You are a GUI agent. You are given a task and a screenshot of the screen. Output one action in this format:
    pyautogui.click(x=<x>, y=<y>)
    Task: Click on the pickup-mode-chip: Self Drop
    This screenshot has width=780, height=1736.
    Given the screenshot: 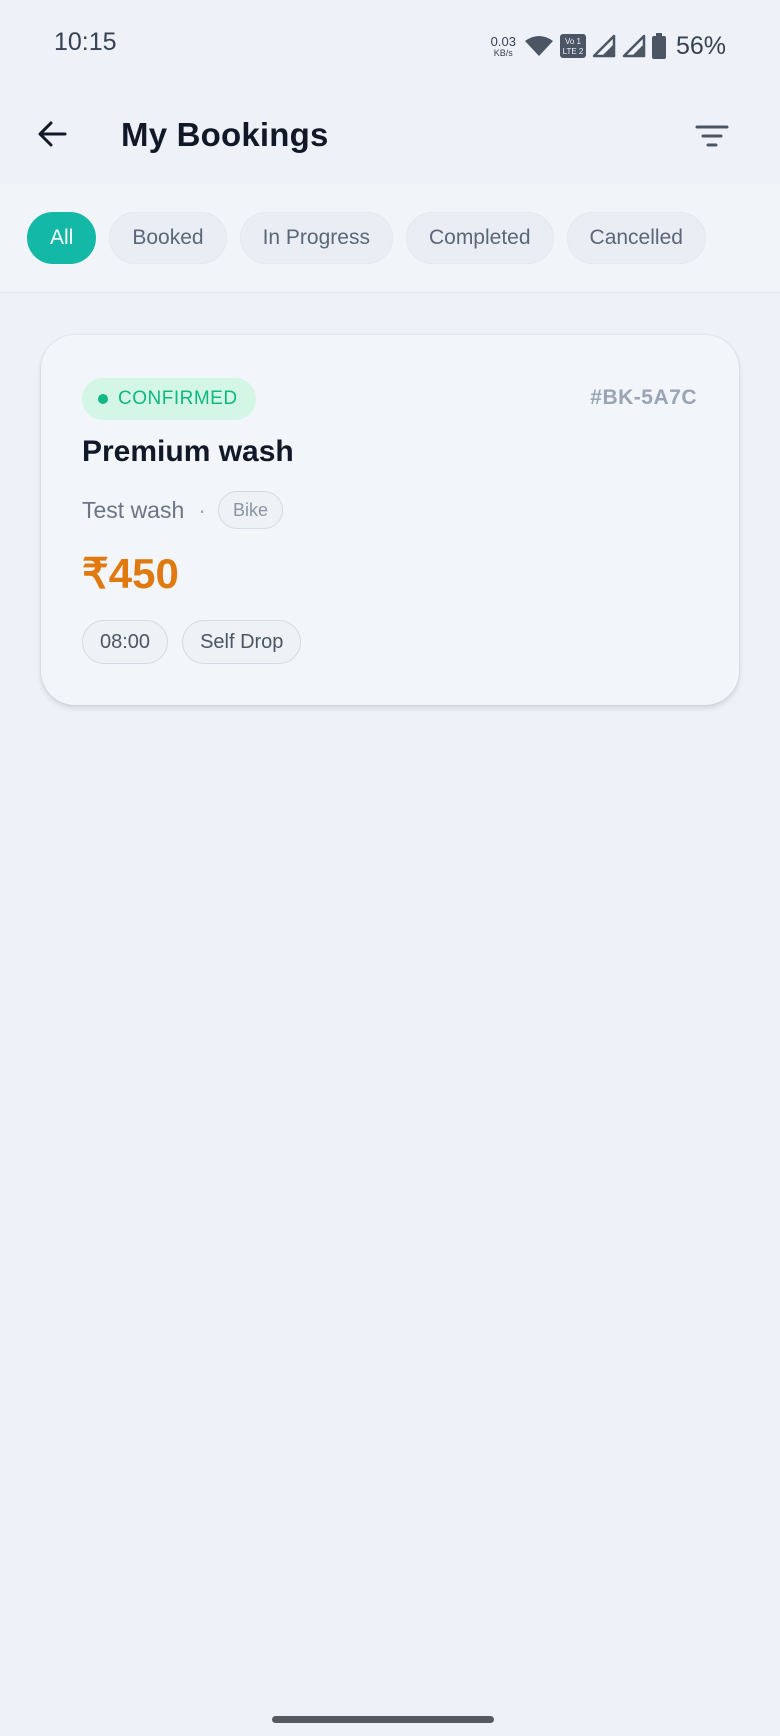 What is the action you would take?
    pyautogui.click(x=242, y=642)
    